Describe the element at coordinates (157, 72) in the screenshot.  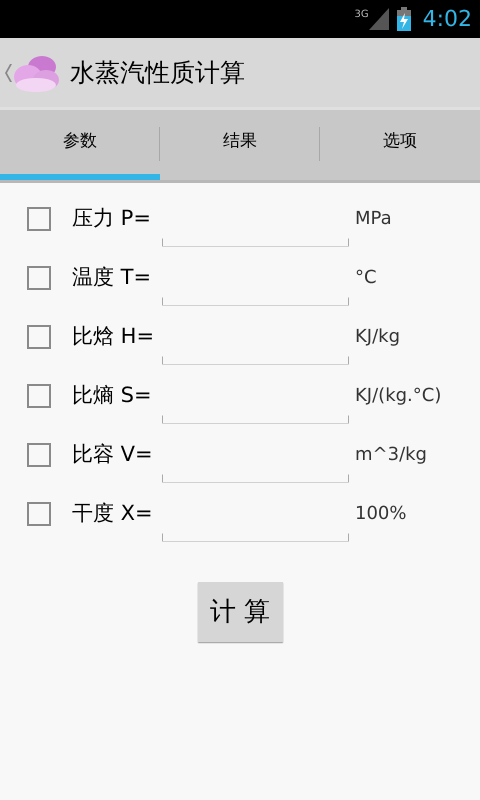
I see `app-title: 水蒸汽性质计算` at that location.